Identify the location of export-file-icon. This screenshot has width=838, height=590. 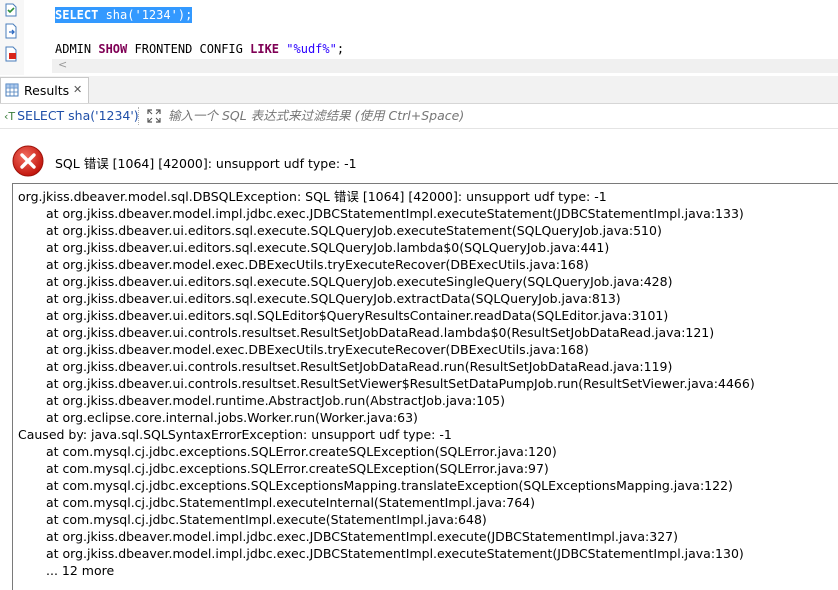
(11, 31).